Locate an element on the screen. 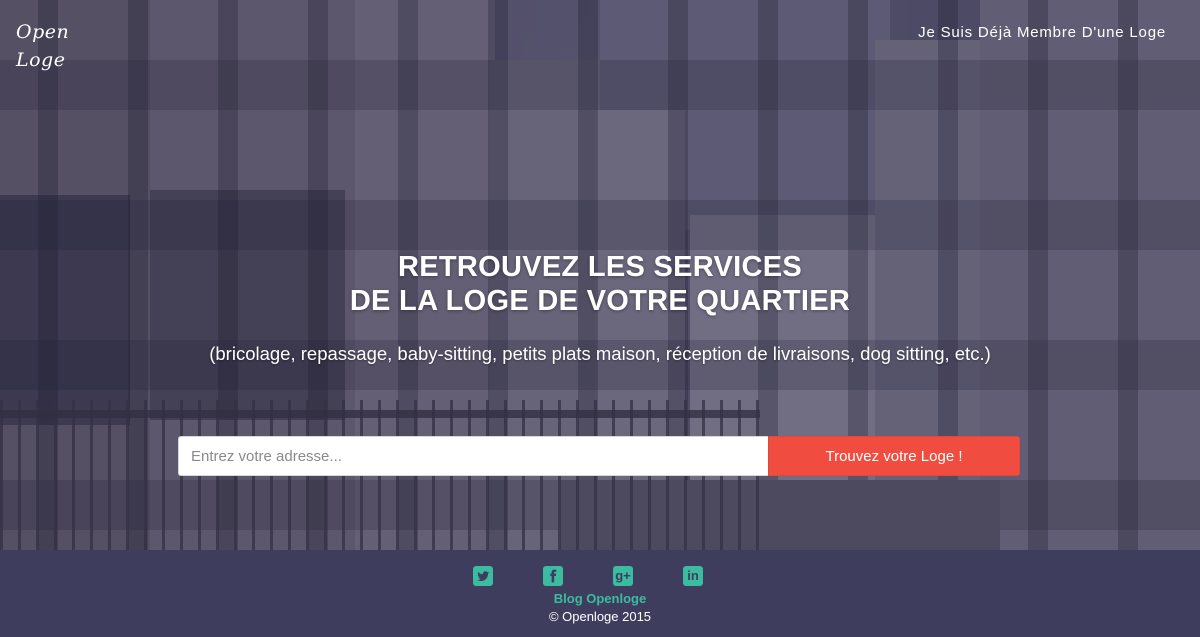 The width and height of the screenshot is (1200, 637). find-loge-button: Trouvez votre Loge ! is located at coordinates (894, 456).